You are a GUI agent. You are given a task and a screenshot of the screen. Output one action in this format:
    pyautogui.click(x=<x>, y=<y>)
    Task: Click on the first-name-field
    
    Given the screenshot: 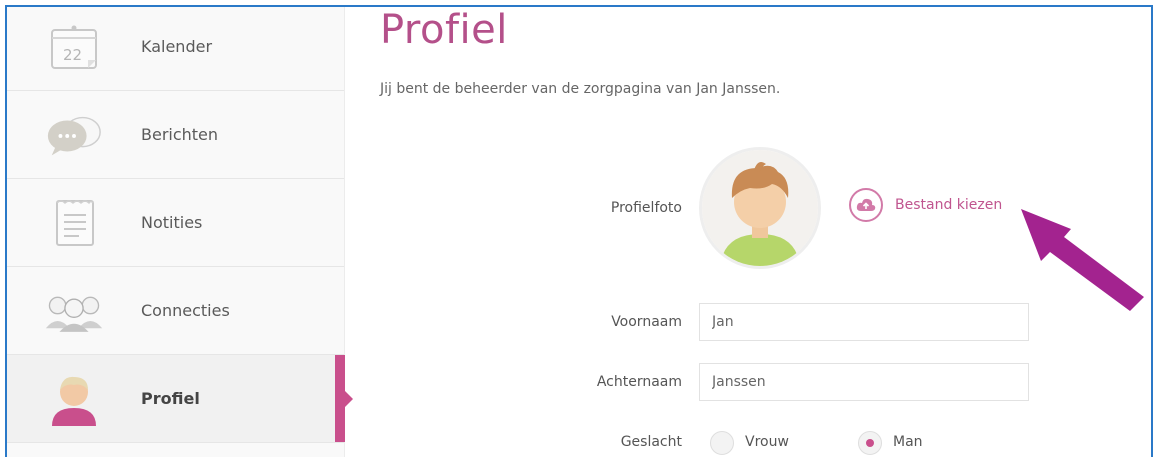 What is the action you would take?
    pyautogui.click(x=864, y=322)
    